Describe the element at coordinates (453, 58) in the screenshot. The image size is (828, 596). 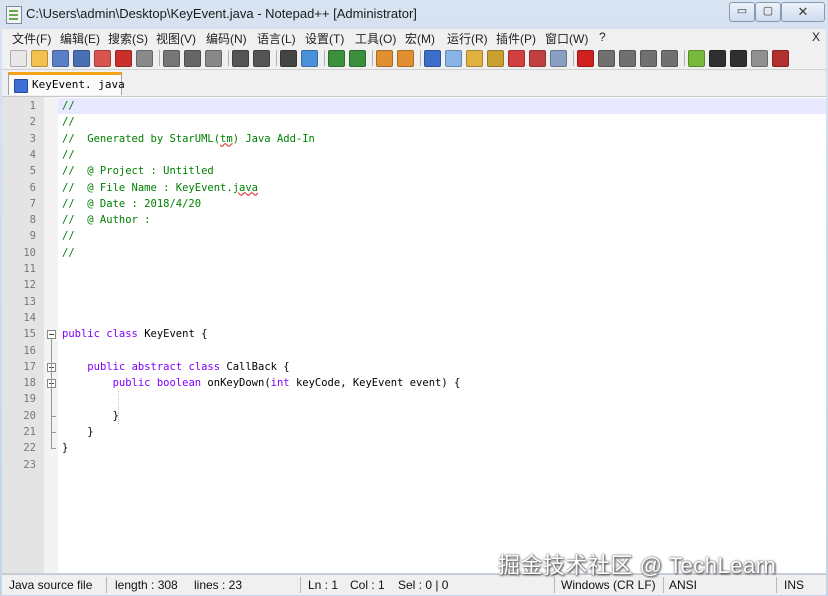
I see `show-all-chars-icon` at that location.